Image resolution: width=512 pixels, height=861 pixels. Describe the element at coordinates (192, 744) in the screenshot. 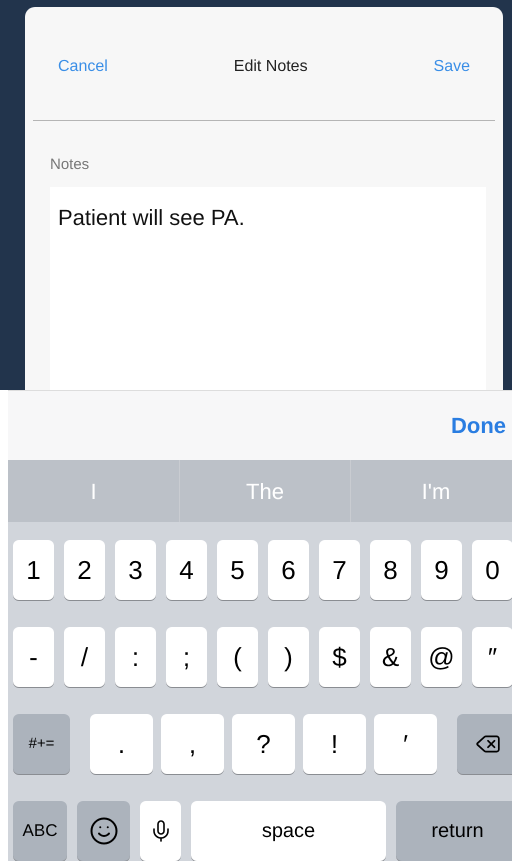

I see `key: ,` at that location.